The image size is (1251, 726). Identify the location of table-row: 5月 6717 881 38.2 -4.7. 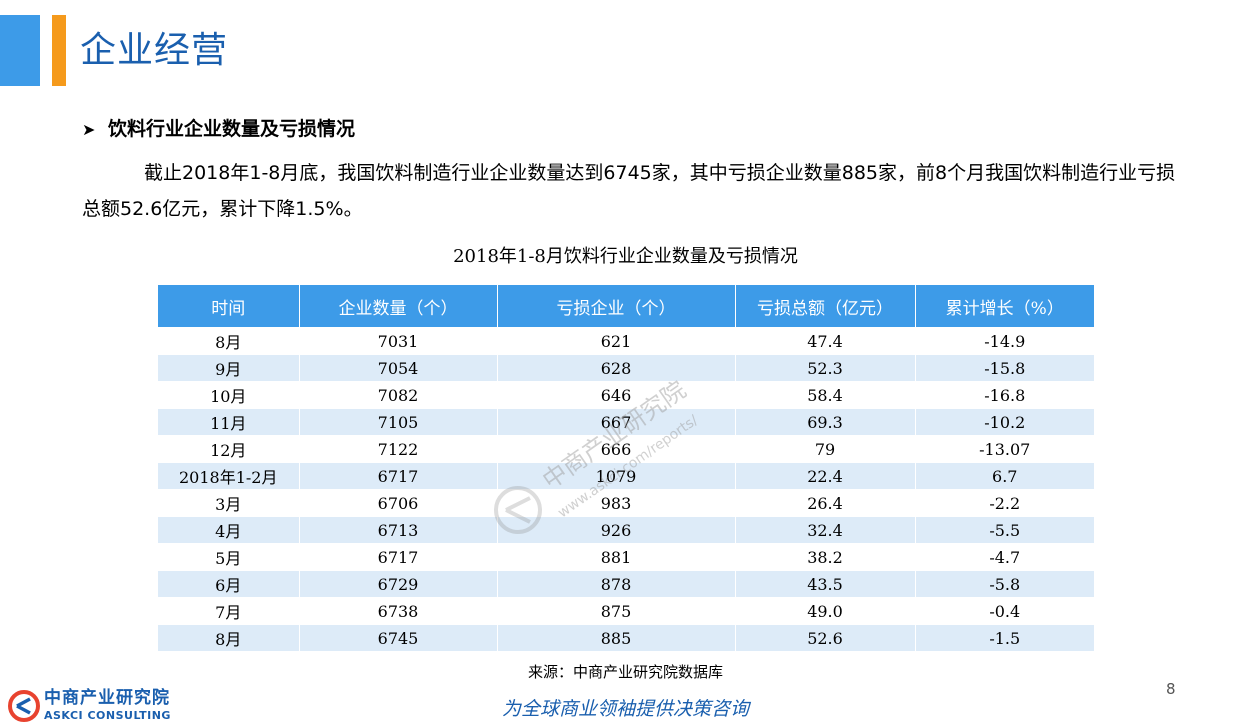
(626, 557).